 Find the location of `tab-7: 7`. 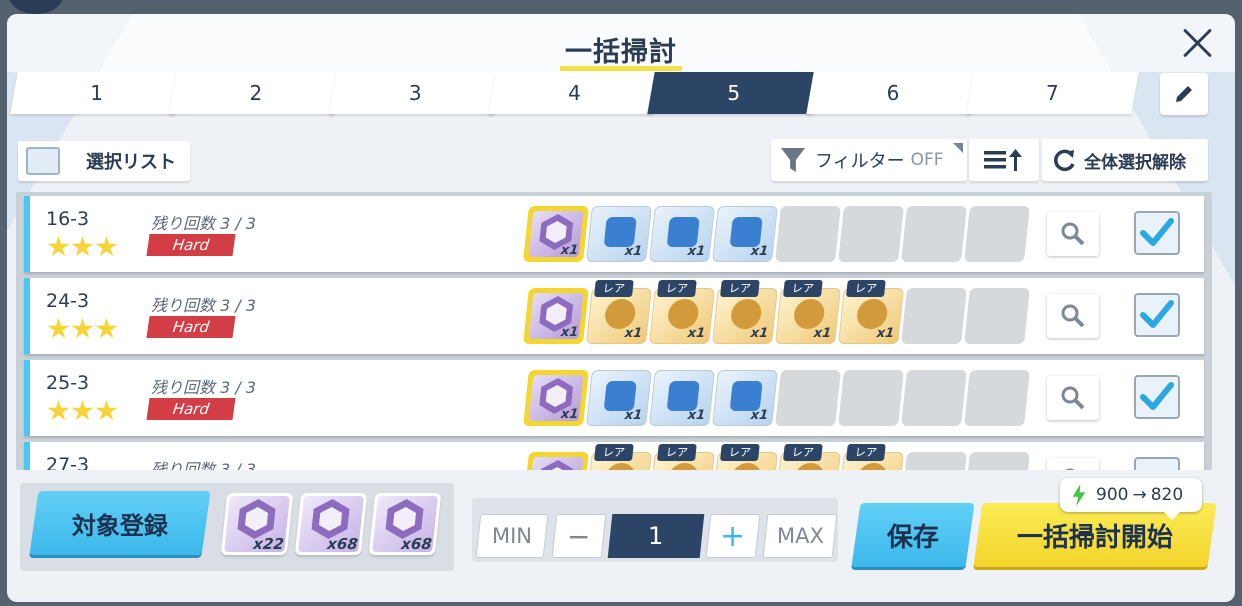

tab-7: 7 is located at coordinates (1052, 93).